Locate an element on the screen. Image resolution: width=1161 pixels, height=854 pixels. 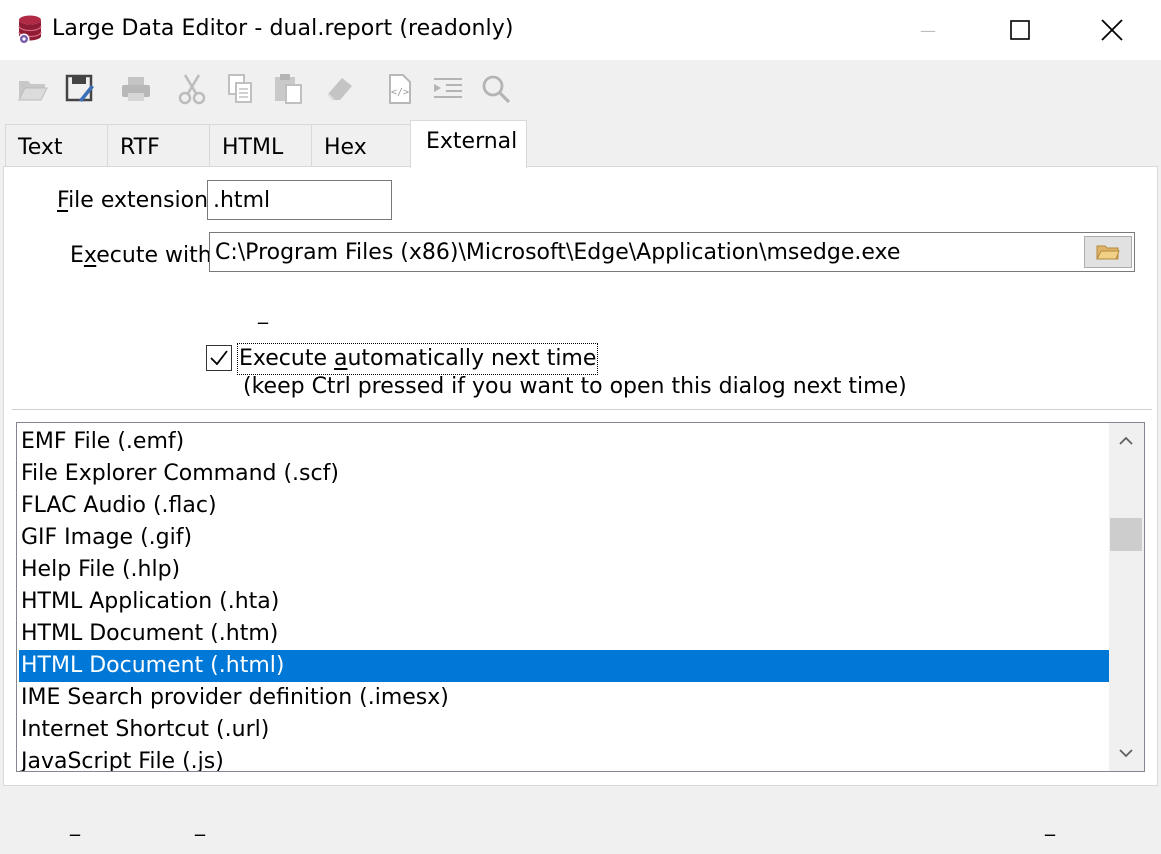
print-icon is located at coordinates (136, 89).